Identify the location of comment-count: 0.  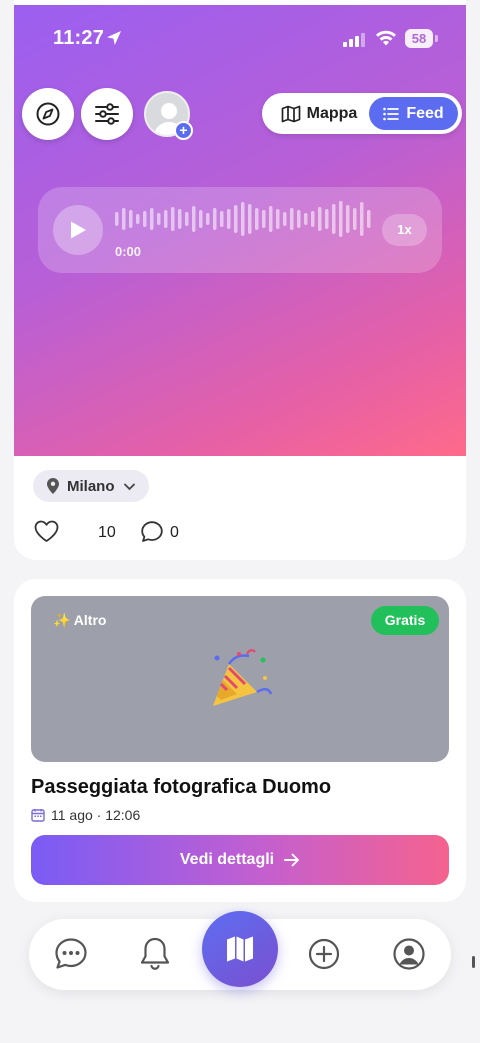
(174, 532).